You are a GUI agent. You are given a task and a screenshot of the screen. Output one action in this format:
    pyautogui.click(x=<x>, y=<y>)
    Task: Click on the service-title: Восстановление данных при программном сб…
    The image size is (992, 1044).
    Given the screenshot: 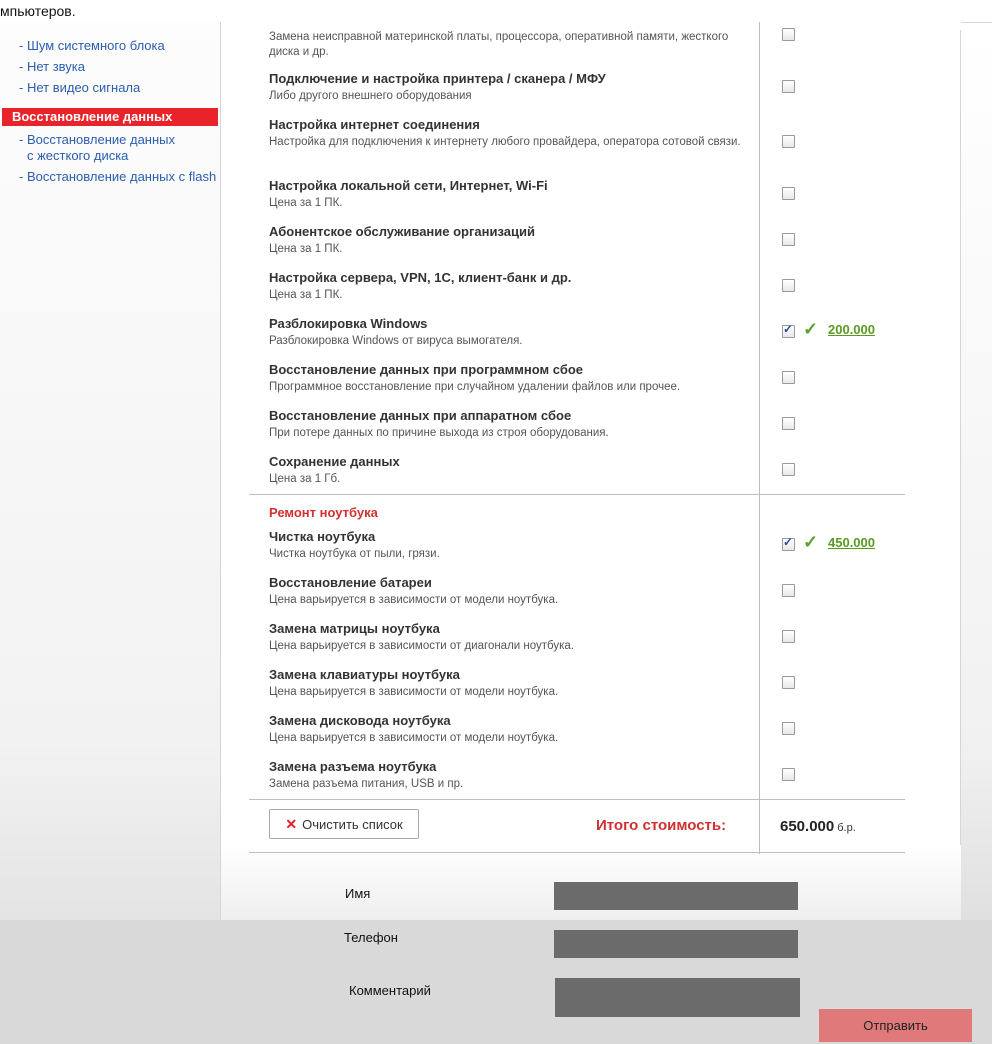 What is the action you would take?
    pyautogui.click(x=426, y=369)
    